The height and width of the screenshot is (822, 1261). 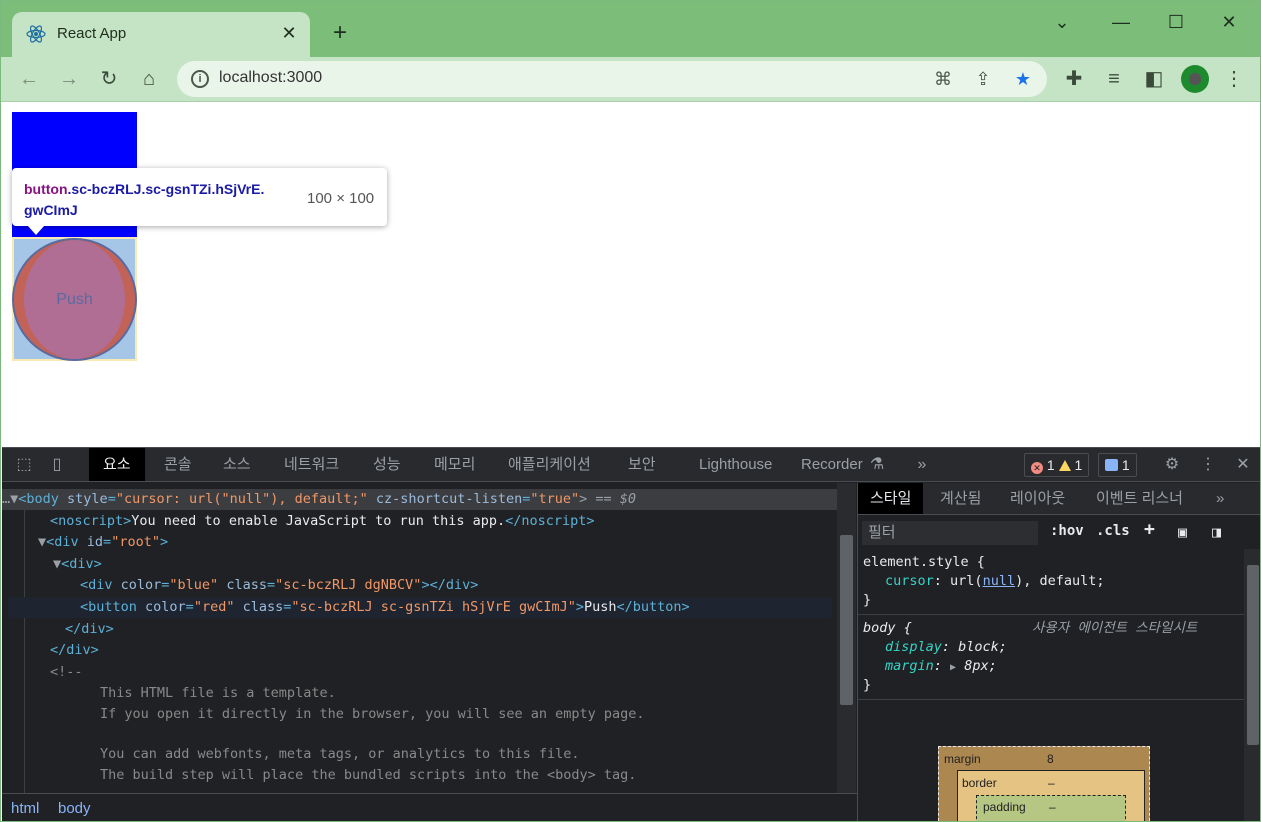 I want to click on more-tabs-icon: », so click(x=922, y=465).